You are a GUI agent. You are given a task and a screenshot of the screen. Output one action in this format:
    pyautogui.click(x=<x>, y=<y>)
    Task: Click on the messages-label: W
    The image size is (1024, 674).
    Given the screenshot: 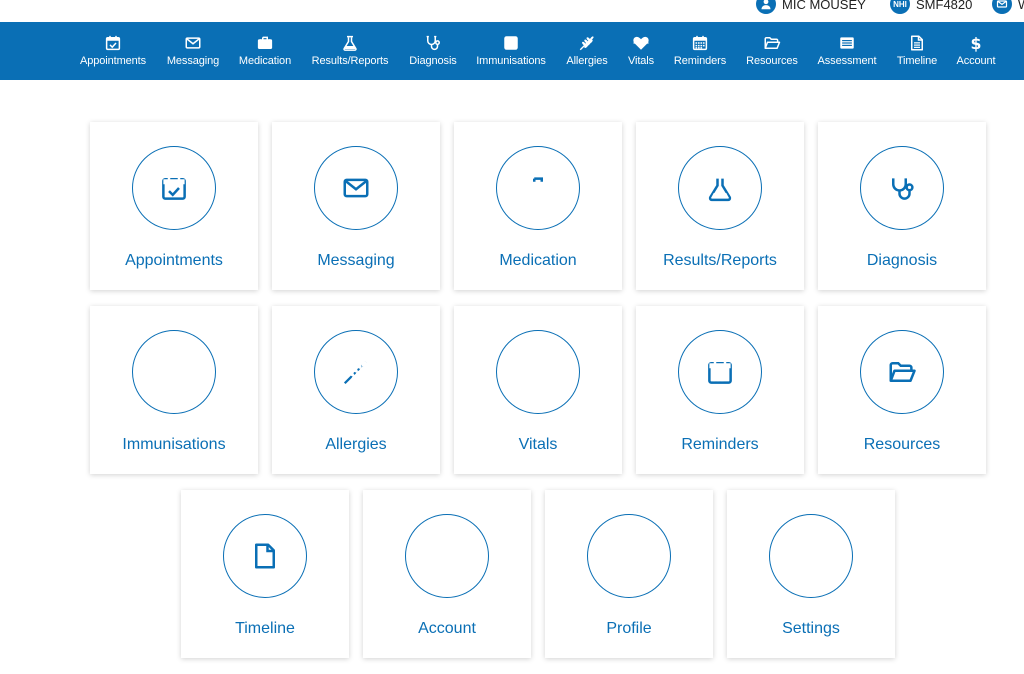 What is the action you would take?
    pyautogui.click(x=1021, y=6)
    